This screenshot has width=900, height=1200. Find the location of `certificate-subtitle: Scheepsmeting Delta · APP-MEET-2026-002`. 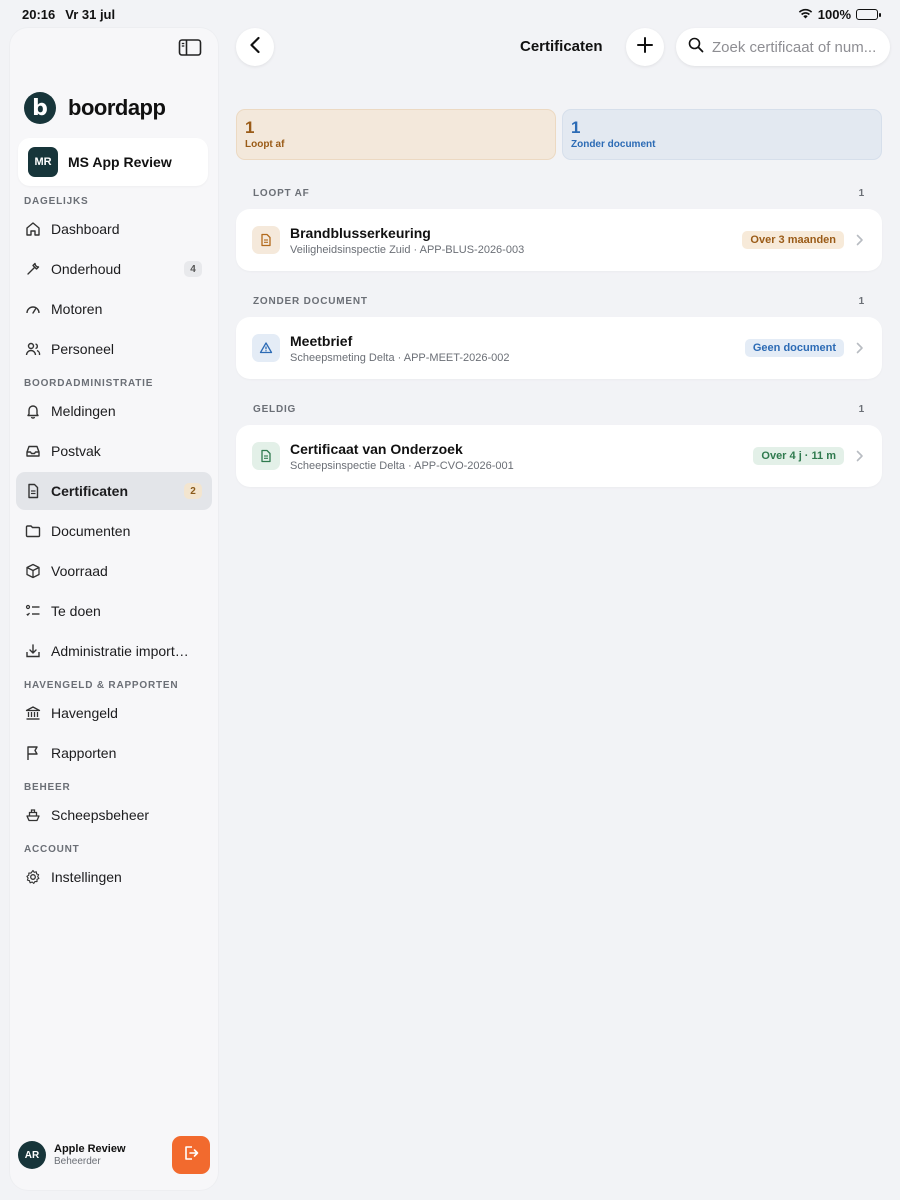

certificate-subtitle: Scheepsmeting Delta · APP-MEET-2026-002 is located at coordinates (400, 357).